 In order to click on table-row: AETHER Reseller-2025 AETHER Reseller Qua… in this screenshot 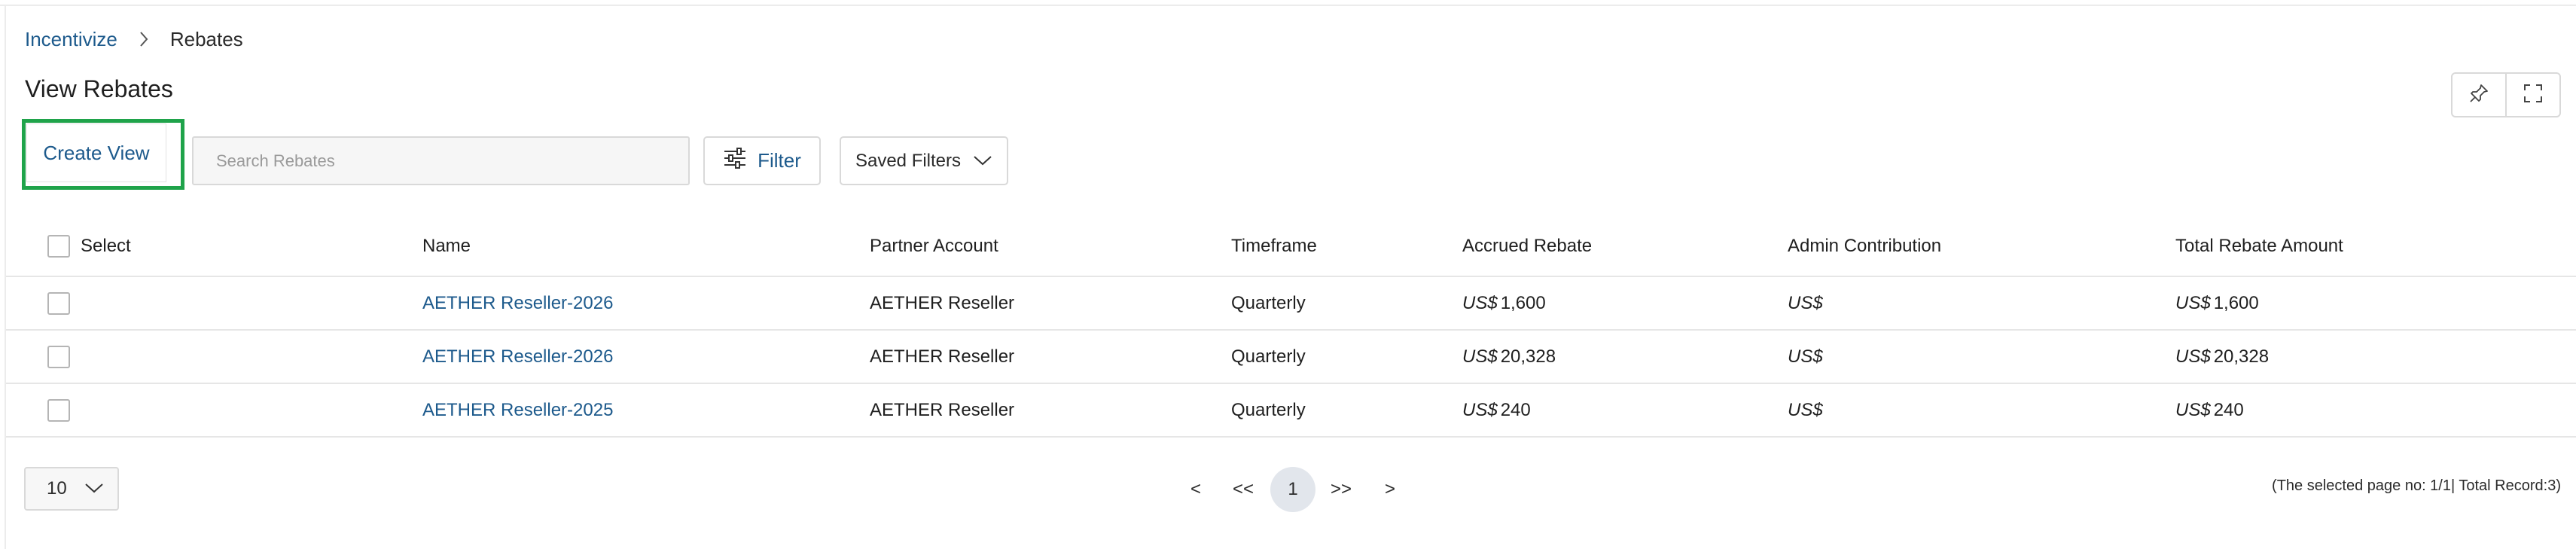, I will do `click(1291, 411)`.